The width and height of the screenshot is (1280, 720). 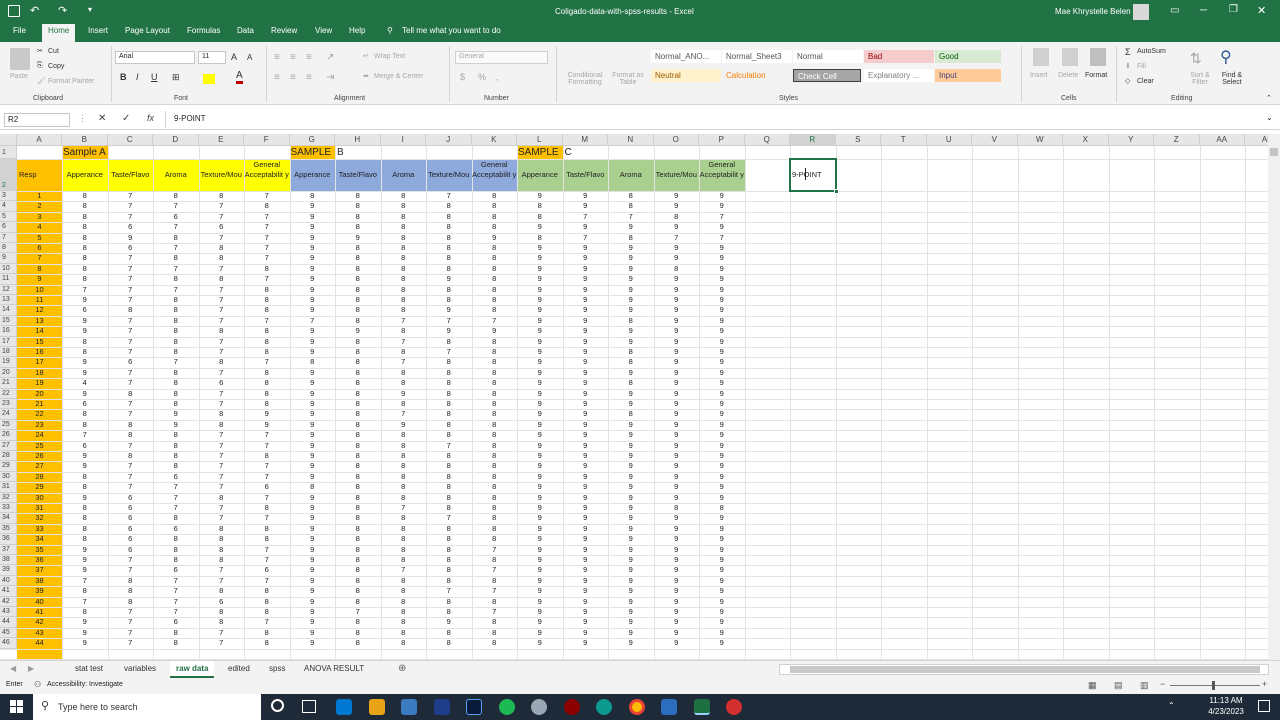 I want to click on data-cell: 12, so click(x=39, y=310).